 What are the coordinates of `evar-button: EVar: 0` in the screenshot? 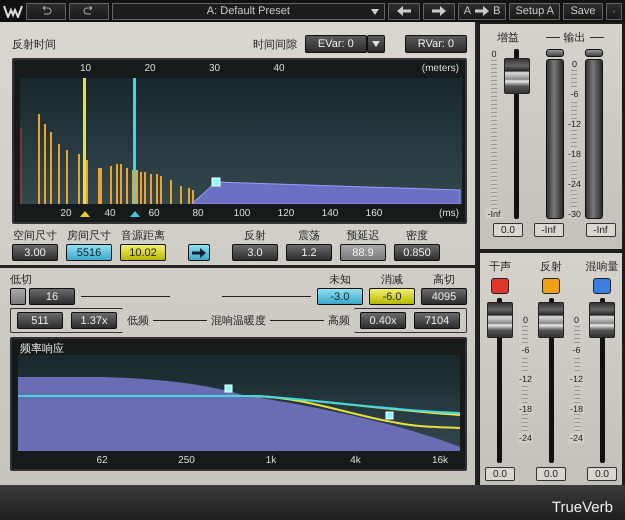 It's located at (335, 44).